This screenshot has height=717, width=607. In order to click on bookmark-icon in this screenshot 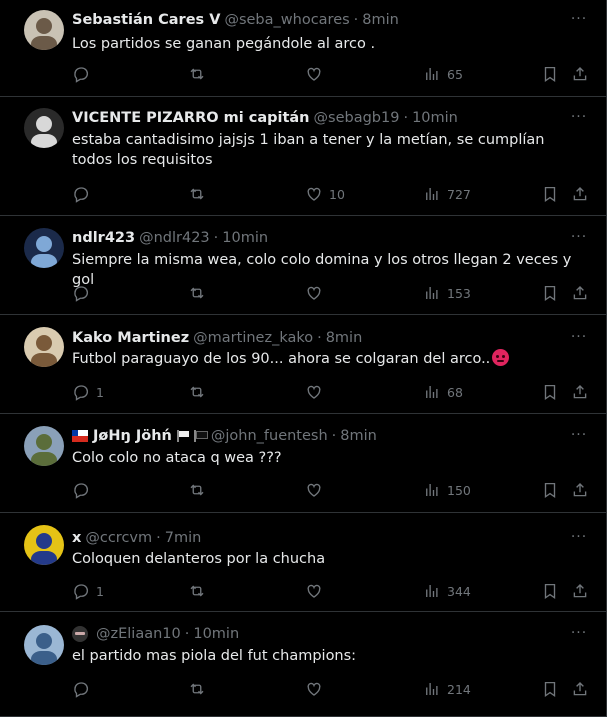, I will do `click(550, 490)`.